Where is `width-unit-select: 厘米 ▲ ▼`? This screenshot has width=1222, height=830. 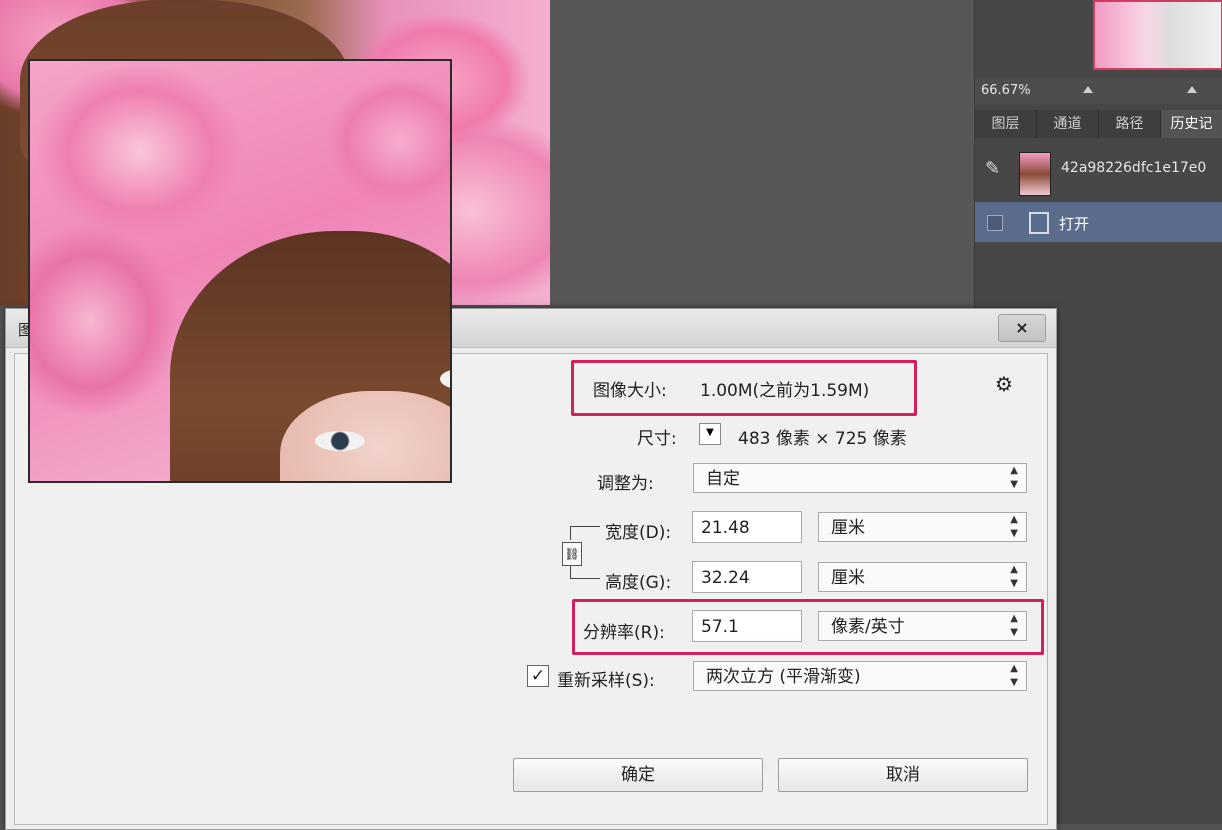
width-unit-select: 厘米 ▲ ▼ is located at coordinates (922, 527).